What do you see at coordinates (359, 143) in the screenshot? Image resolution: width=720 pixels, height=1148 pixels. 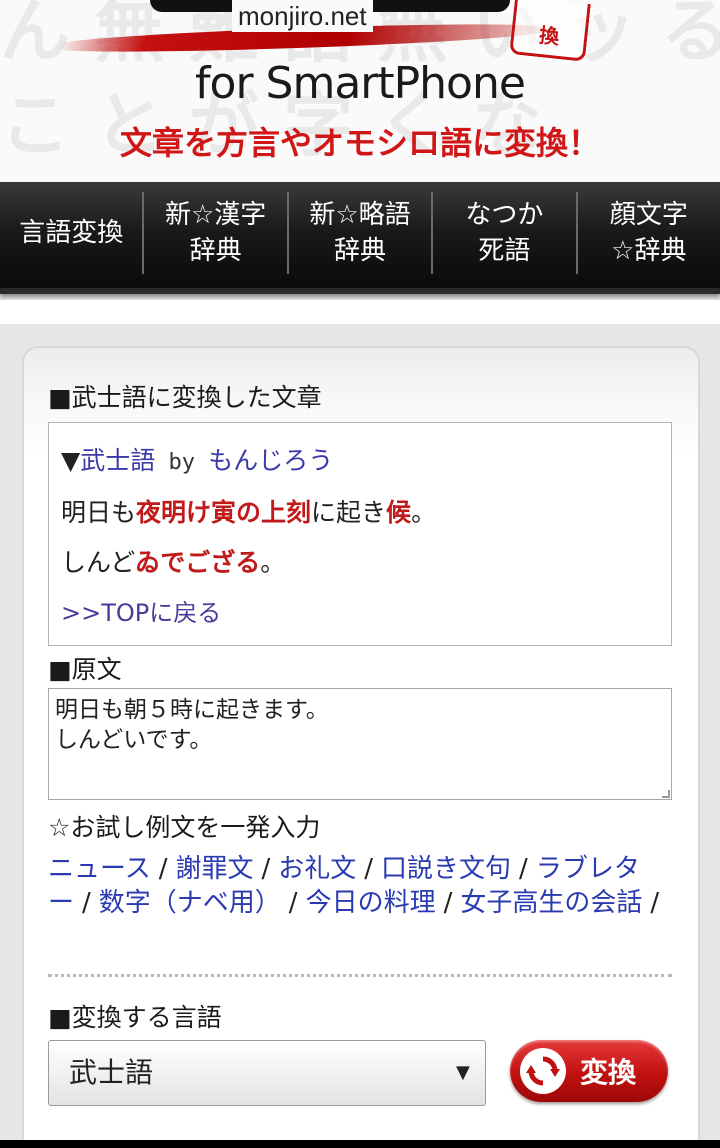 I see `site-subtitle: 文章を方言やオモシロ語に変換！` at bounding box center [359, 143].